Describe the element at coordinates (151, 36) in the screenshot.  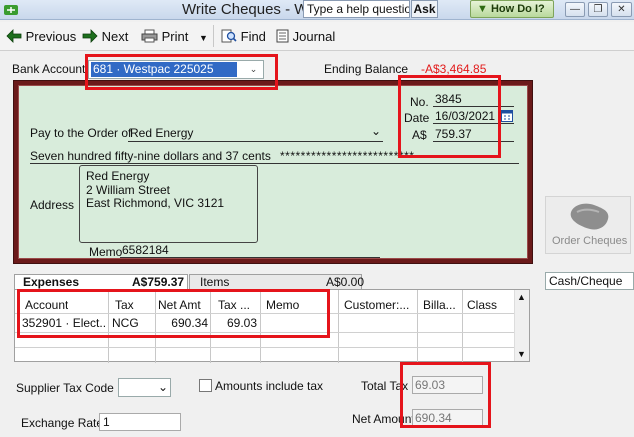
I see `printer-icon` at that location.